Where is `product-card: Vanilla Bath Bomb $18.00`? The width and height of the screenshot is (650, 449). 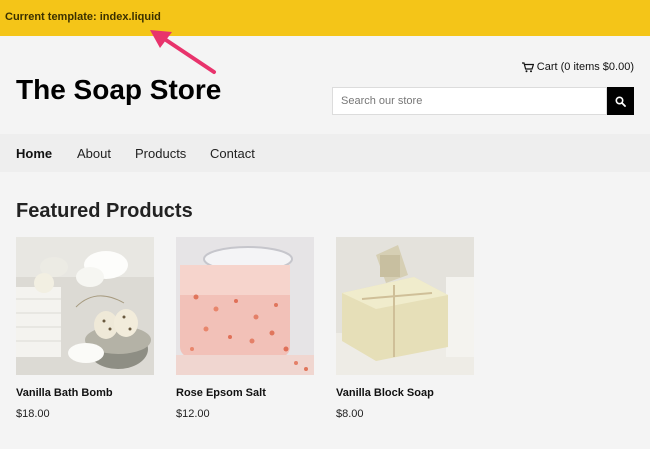
product-card: Vanilla Bath Bomb $18.00 is located at coordinates (85, 328).